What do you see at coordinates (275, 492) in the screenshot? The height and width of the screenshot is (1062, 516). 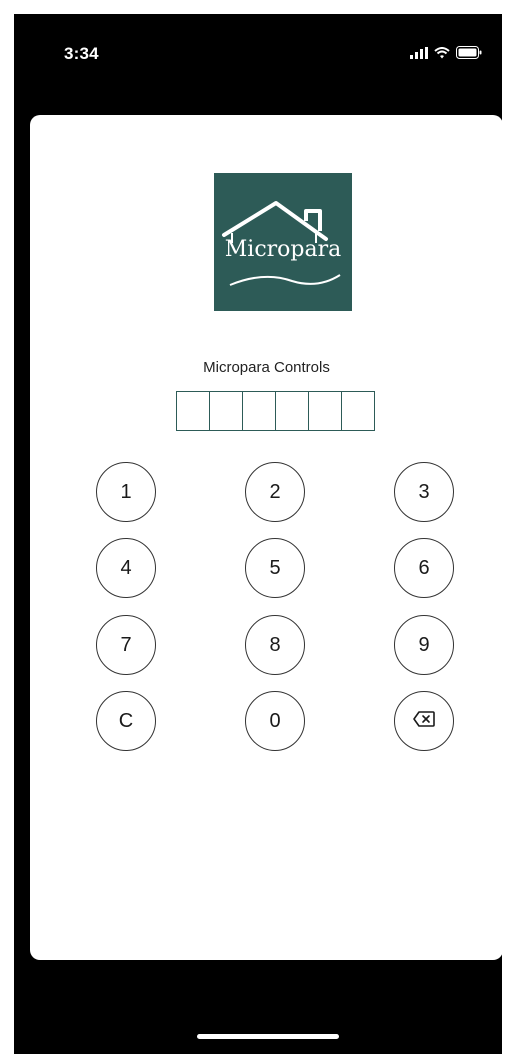 I see `key-2: 2` at bounding box center [275, 492].